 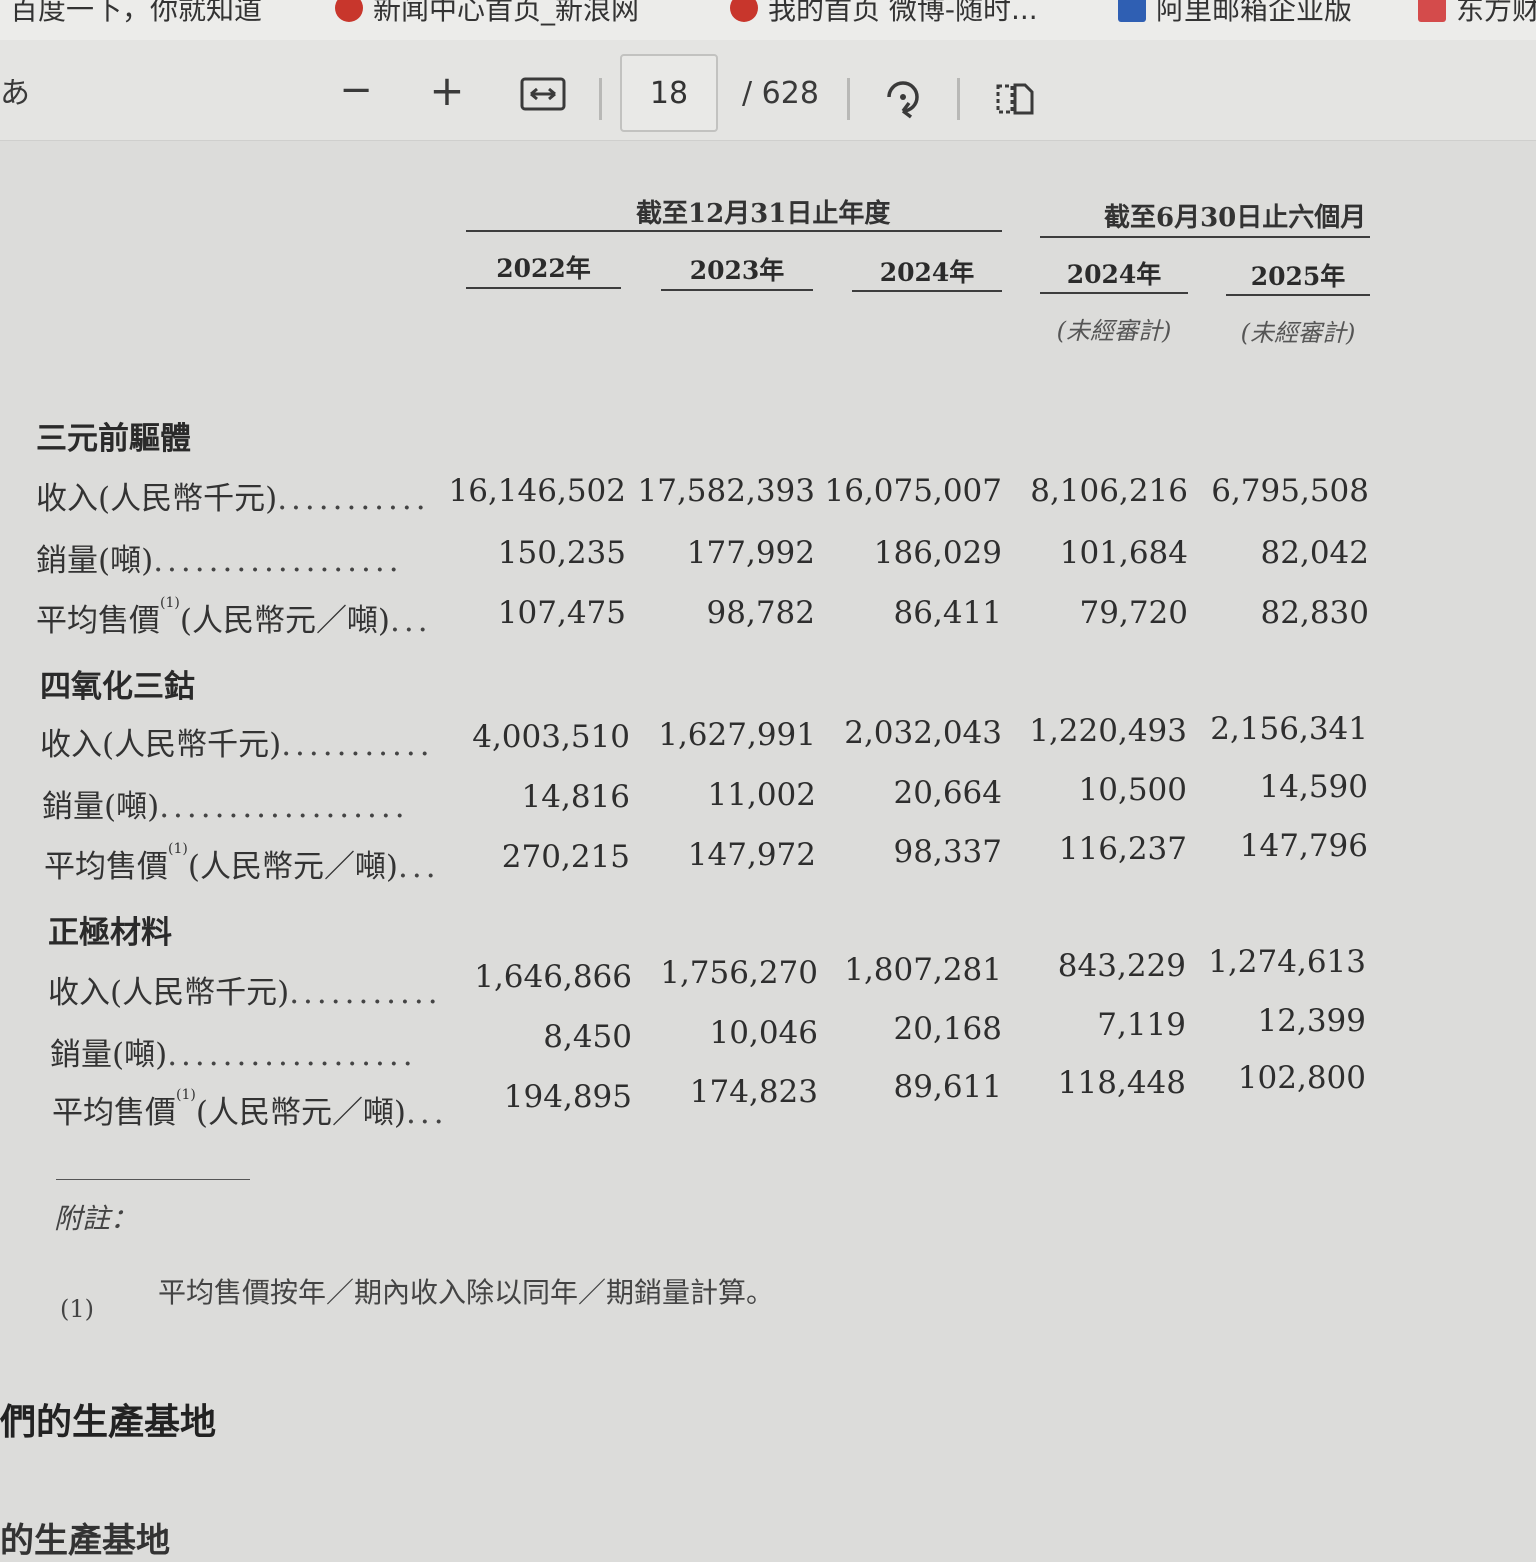 I want to click on cell-value: 150,235, so click(x=561, y=553).